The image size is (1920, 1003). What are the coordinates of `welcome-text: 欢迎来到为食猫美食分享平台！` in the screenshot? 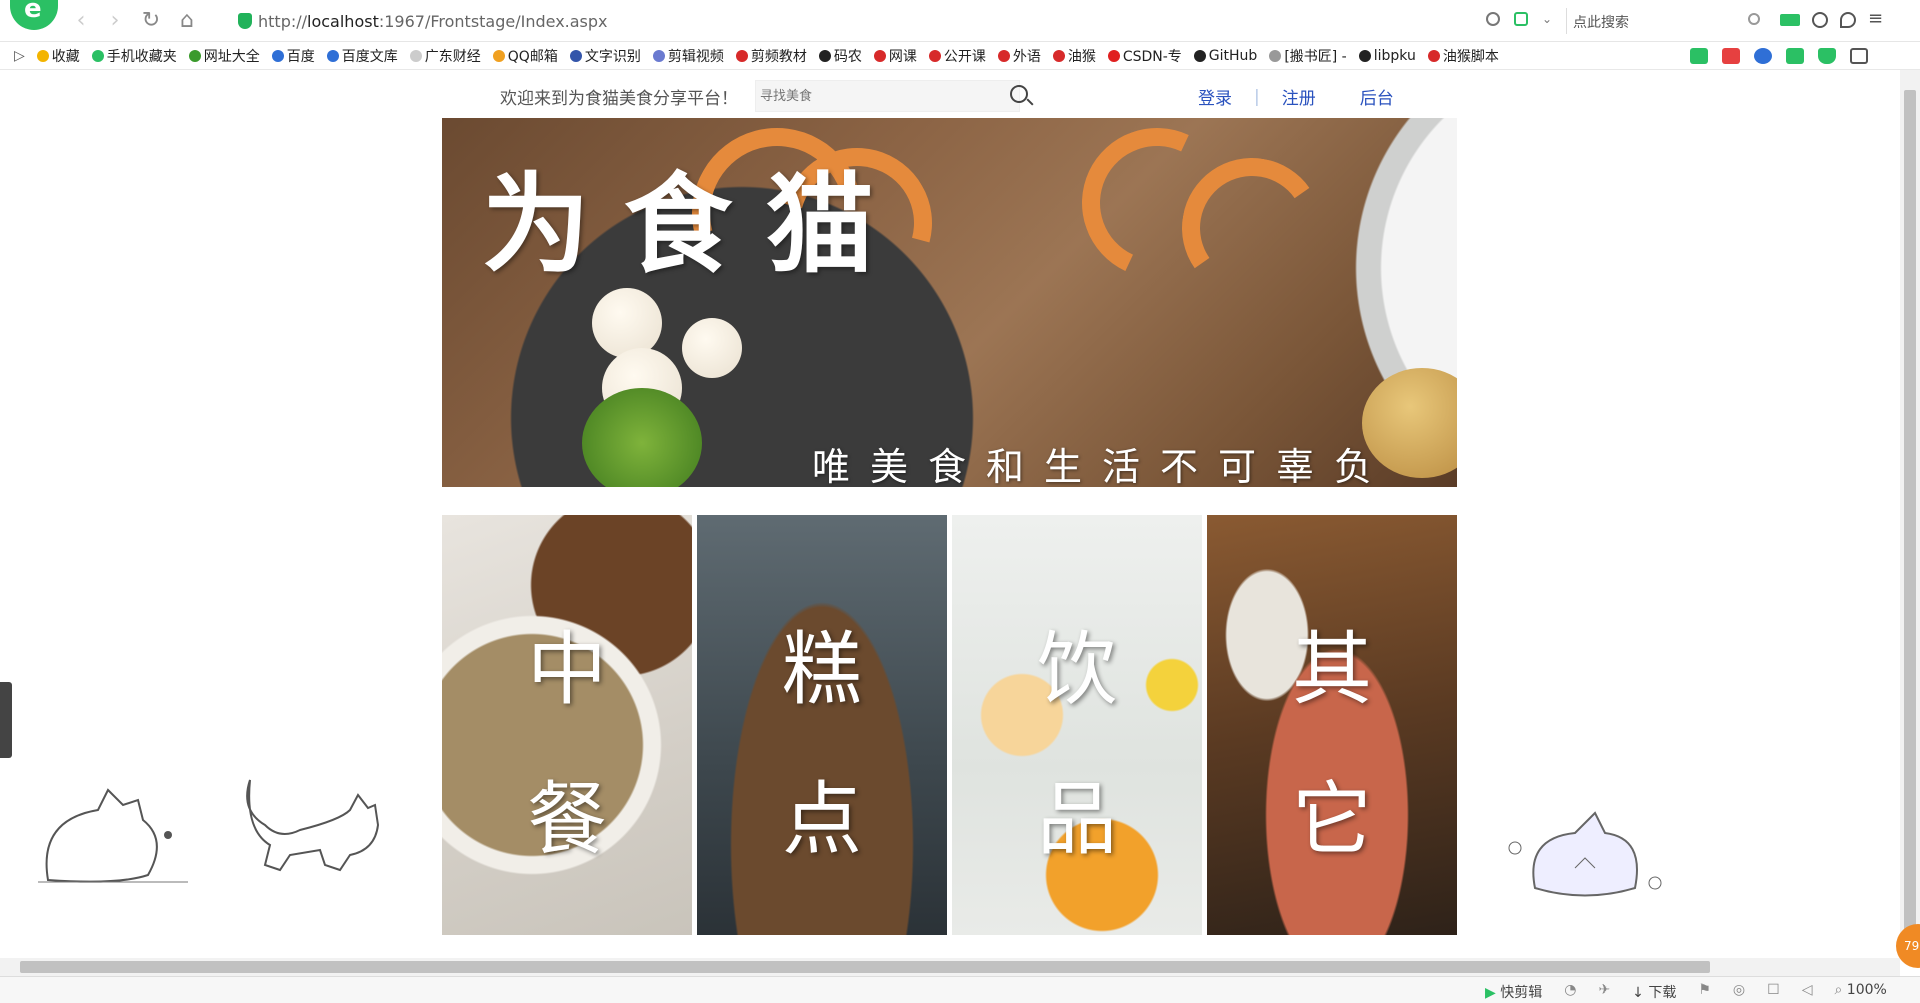 It's located at (619, 99).